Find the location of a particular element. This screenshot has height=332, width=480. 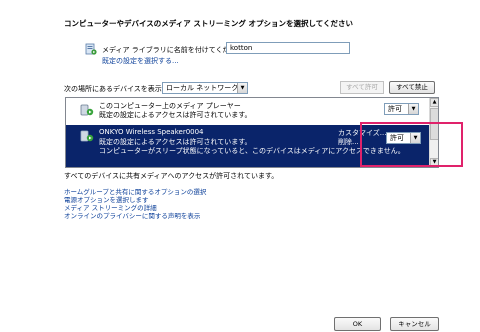

ok-button: OK is located at coordinates (357, 324).